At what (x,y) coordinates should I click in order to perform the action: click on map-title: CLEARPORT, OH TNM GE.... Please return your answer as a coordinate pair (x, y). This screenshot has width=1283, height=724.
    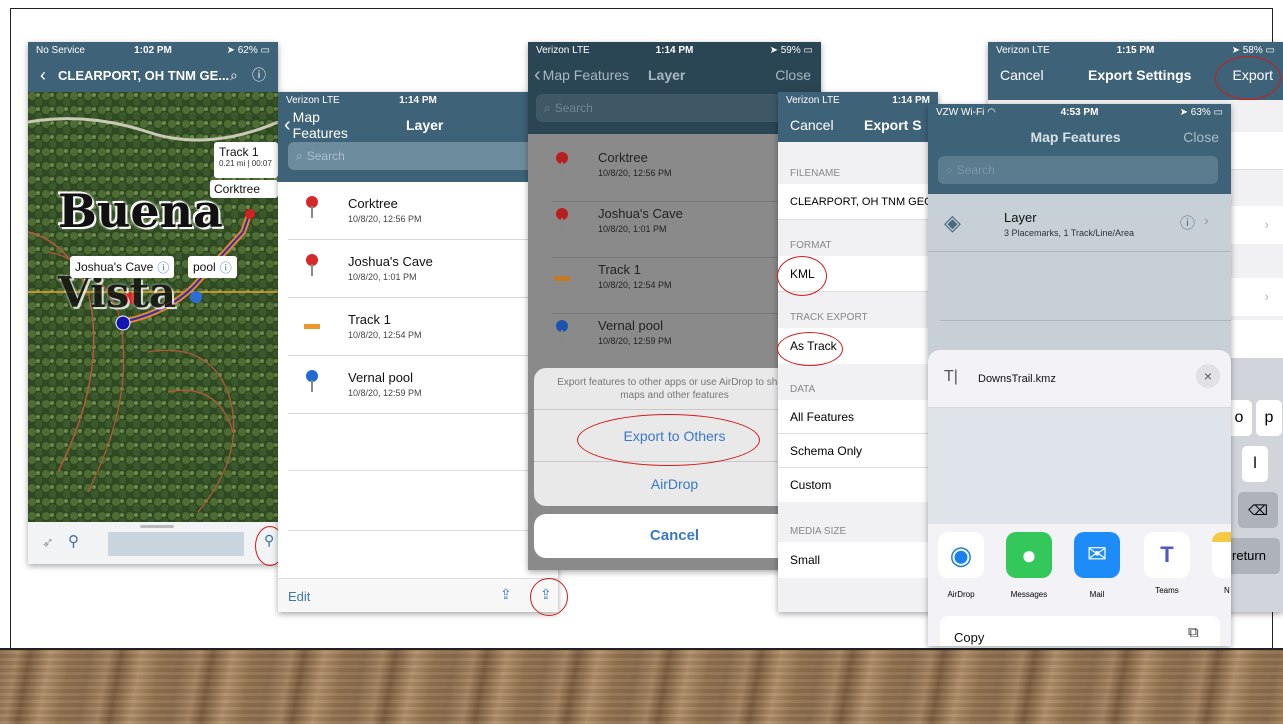
    Looking at the image, I should click on (144, 75).